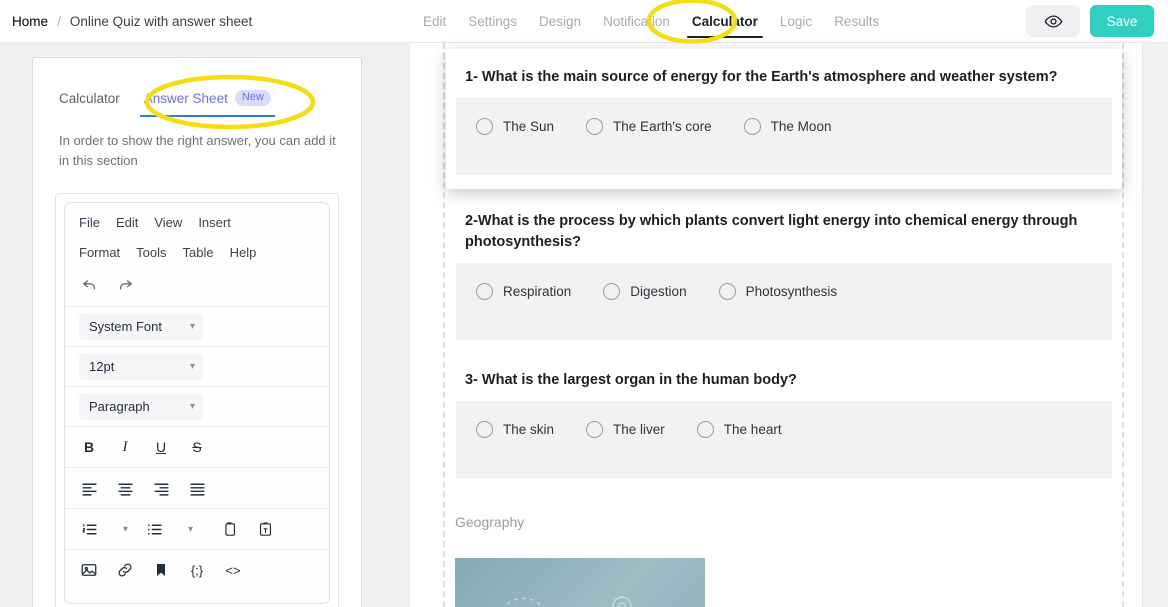 The height and width of the screenshot is (607, 1168). What do you see at coordinates (125, 488) in the screenshot?
I see `align-center-icon` at bounding box center [125, 488].